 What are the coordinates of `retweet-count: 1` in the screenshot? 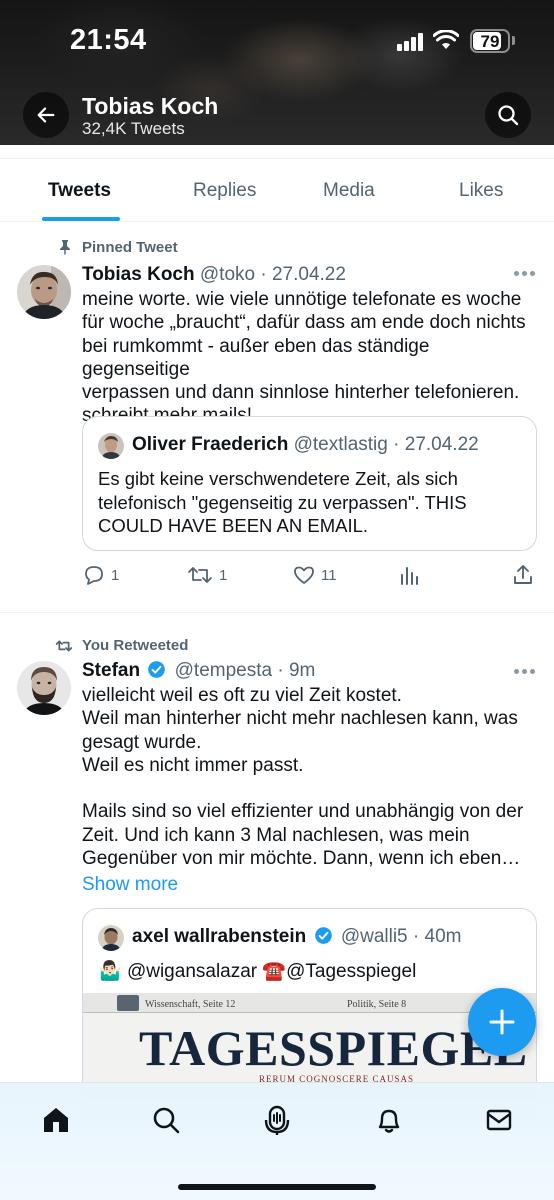 It's located at (223, 575).